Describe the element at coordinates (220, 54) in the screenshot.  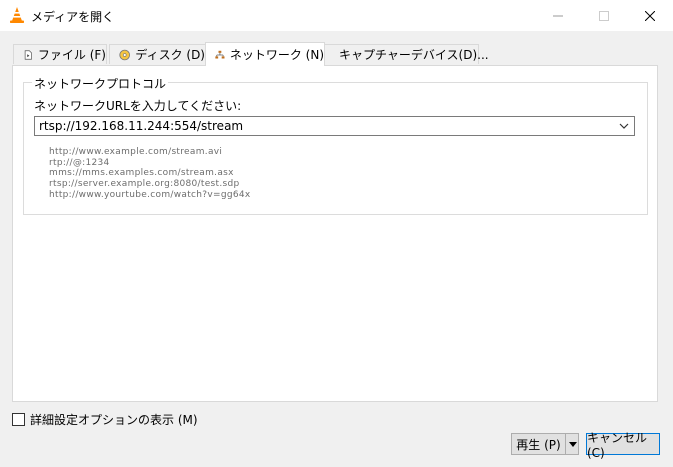
I see `network-icon` at that location.